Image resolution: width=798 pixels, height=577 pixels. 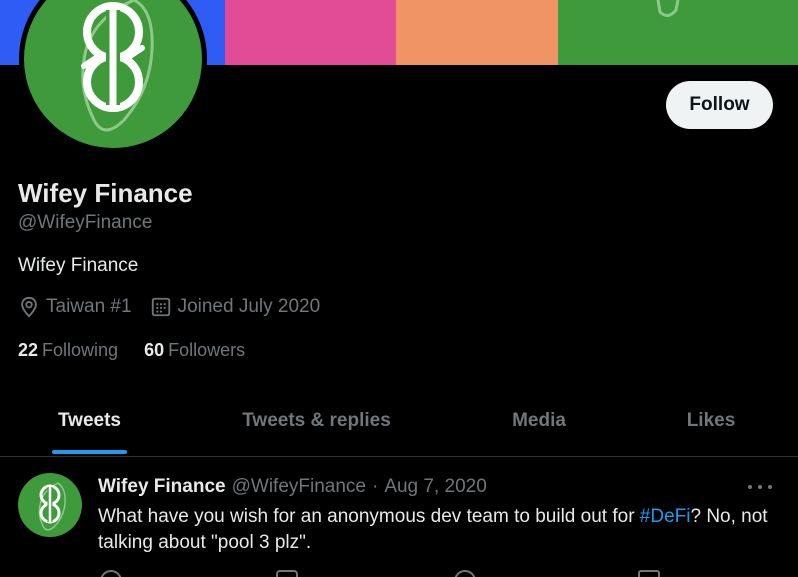 What do you see at coordinates (477, 32) in the screenshot?
I see `banner-segment-orange` at bounding box center [477, 32].